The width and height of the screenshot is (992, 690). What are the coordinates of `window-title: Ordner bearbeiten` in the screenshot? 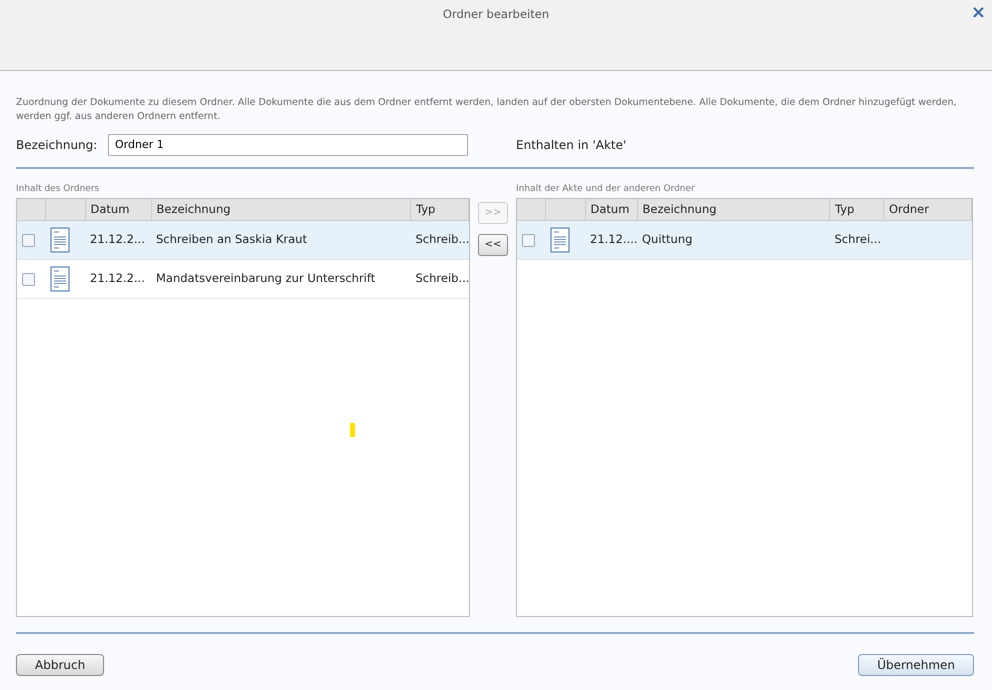 It's located at (496, 14).